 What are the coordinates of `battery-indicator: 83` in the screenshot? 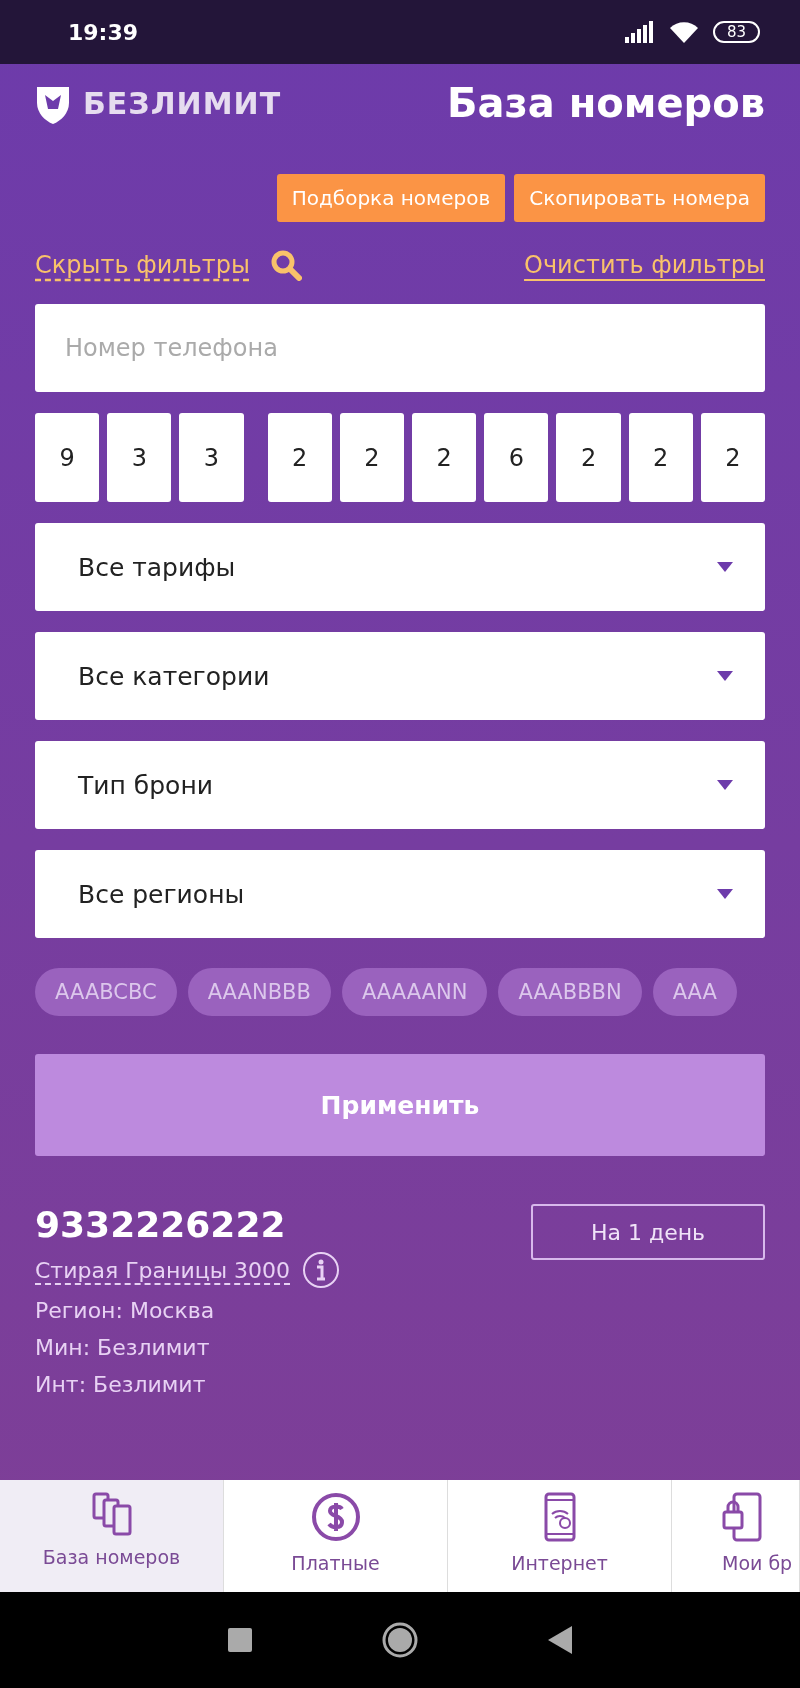 It's located at (736, 32).